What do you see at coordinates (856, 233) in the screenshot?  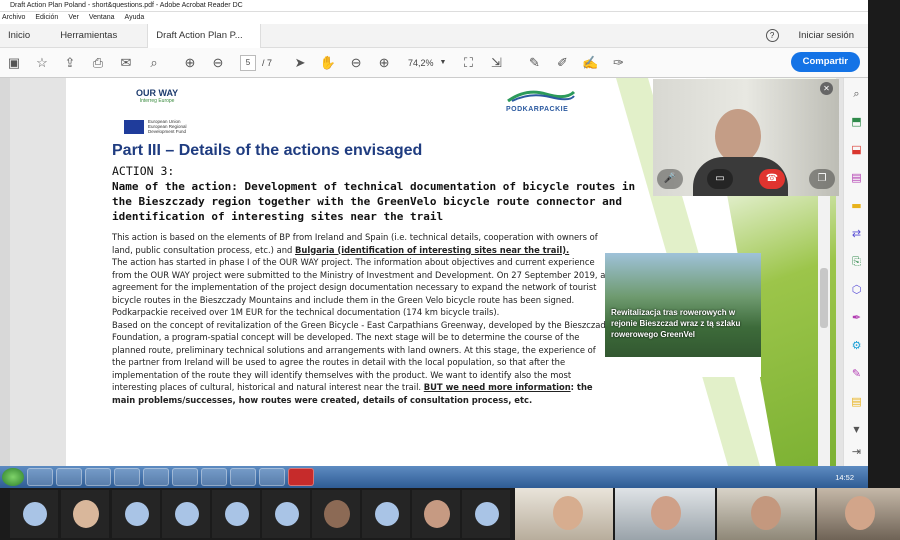 I see `send-icon: ⇄` at bounding box center [856, 233].